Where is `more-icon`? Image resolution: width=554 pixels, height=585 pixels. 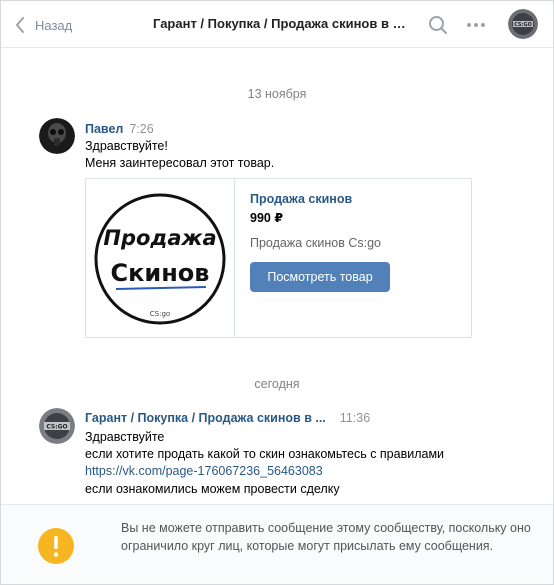 more-icon is located at coordinates (476, 25).